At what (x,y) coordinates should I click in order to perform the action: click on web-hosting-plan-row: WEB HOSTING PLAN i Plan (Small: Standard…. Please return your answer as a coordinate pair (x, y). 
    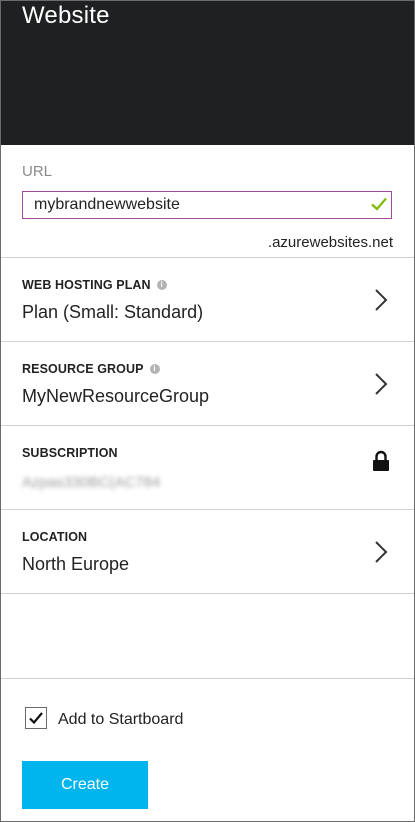
    Looking at the image, I should click on (207, 300).